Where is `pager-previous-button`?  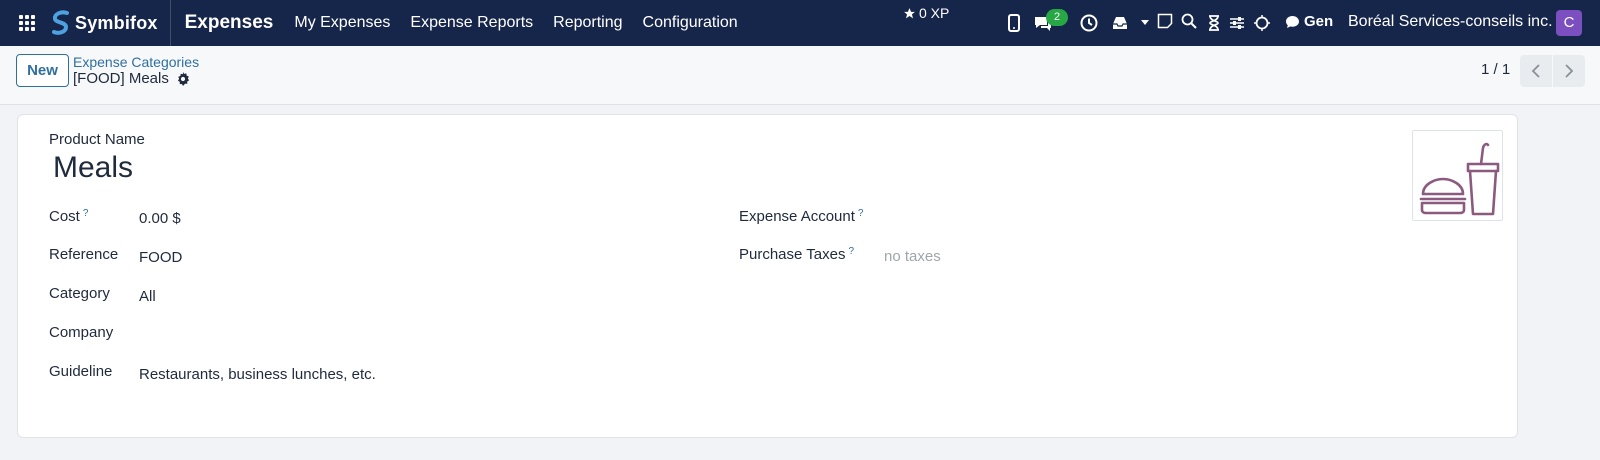 pager-previous-button is located at coordinates (1536, 71).